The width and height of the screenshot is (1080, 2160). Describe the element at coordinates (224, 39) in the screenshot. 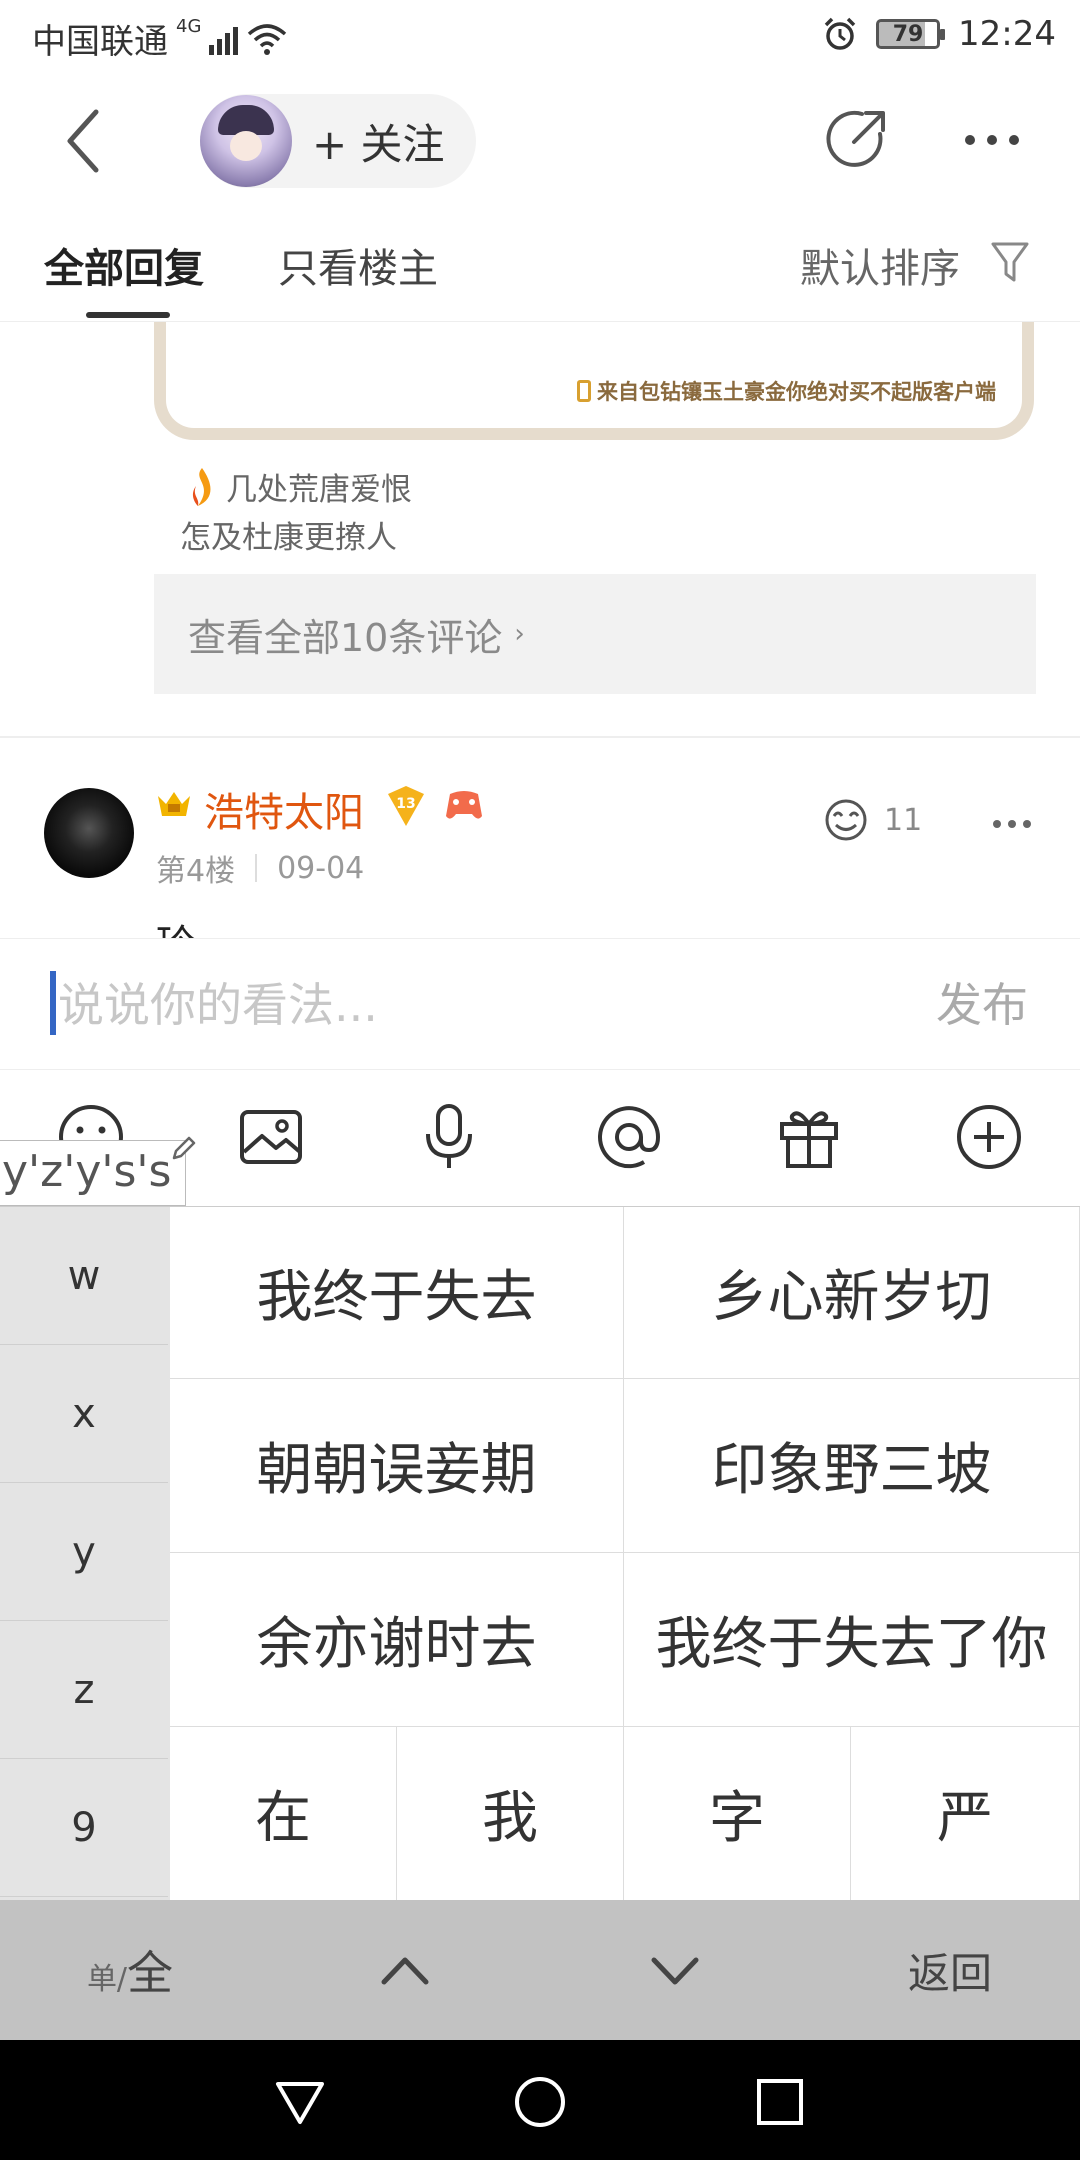

I see `signal-icon` at that location.